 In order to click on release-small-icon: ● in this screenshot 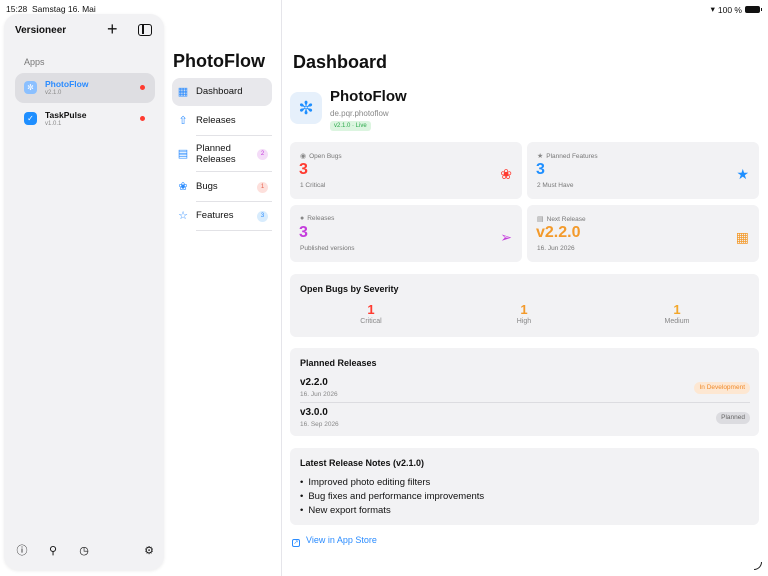, I will do `click(302, 218)`.